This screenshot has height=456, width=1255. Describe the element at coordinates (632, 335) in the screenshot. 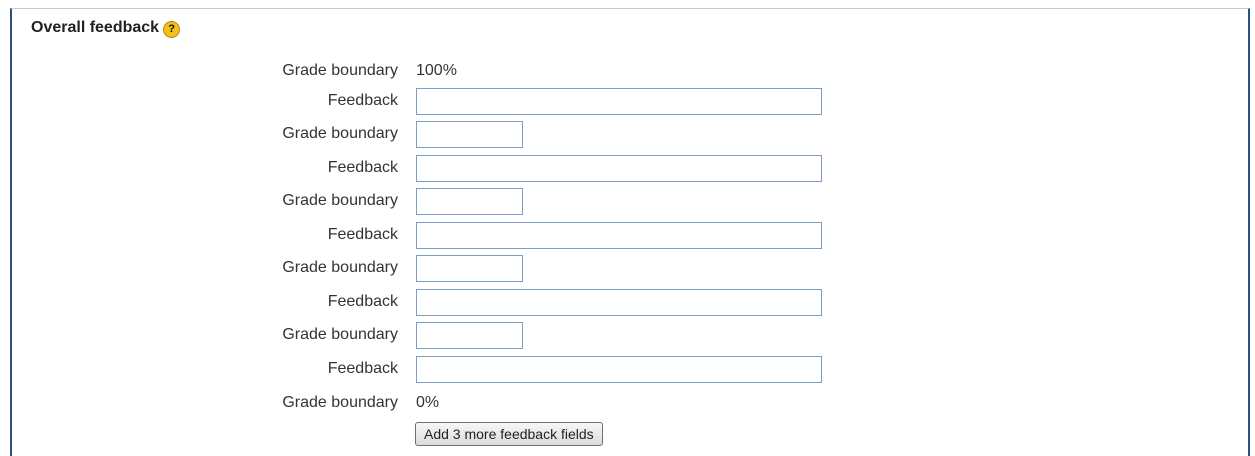

I see `grade-boundary-row-4: Grade boundary` at that location.